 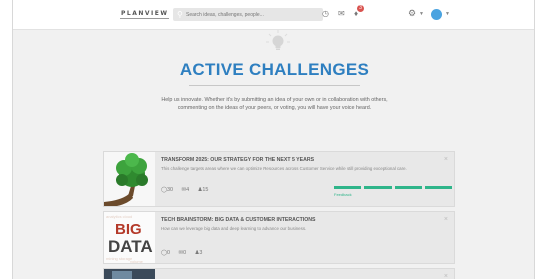 What do you see at coordinates (182, 253) in the screenshot?
I see `comments-stat: ✉0` at bounding box center [182, 253].